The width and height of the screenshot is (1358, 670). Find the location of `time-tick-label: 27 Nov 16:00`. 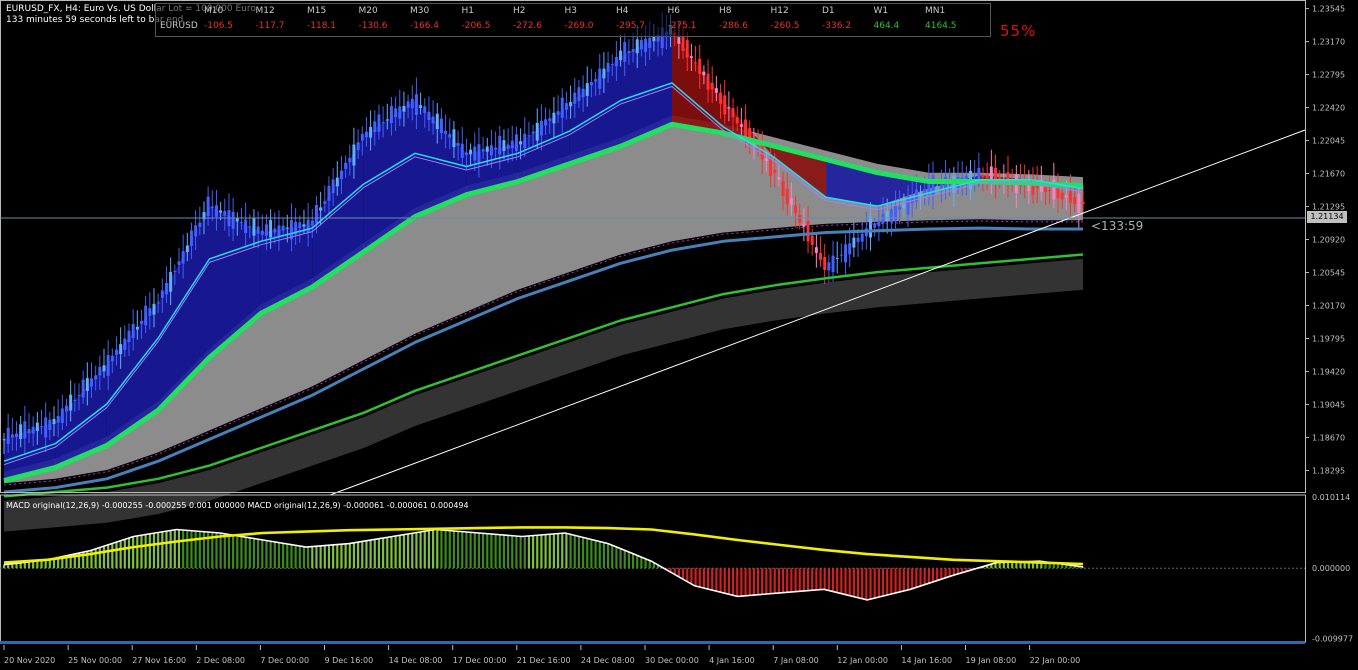

time-tick-label: 27 Nov 16:00 is located at coordinates (159, 660).